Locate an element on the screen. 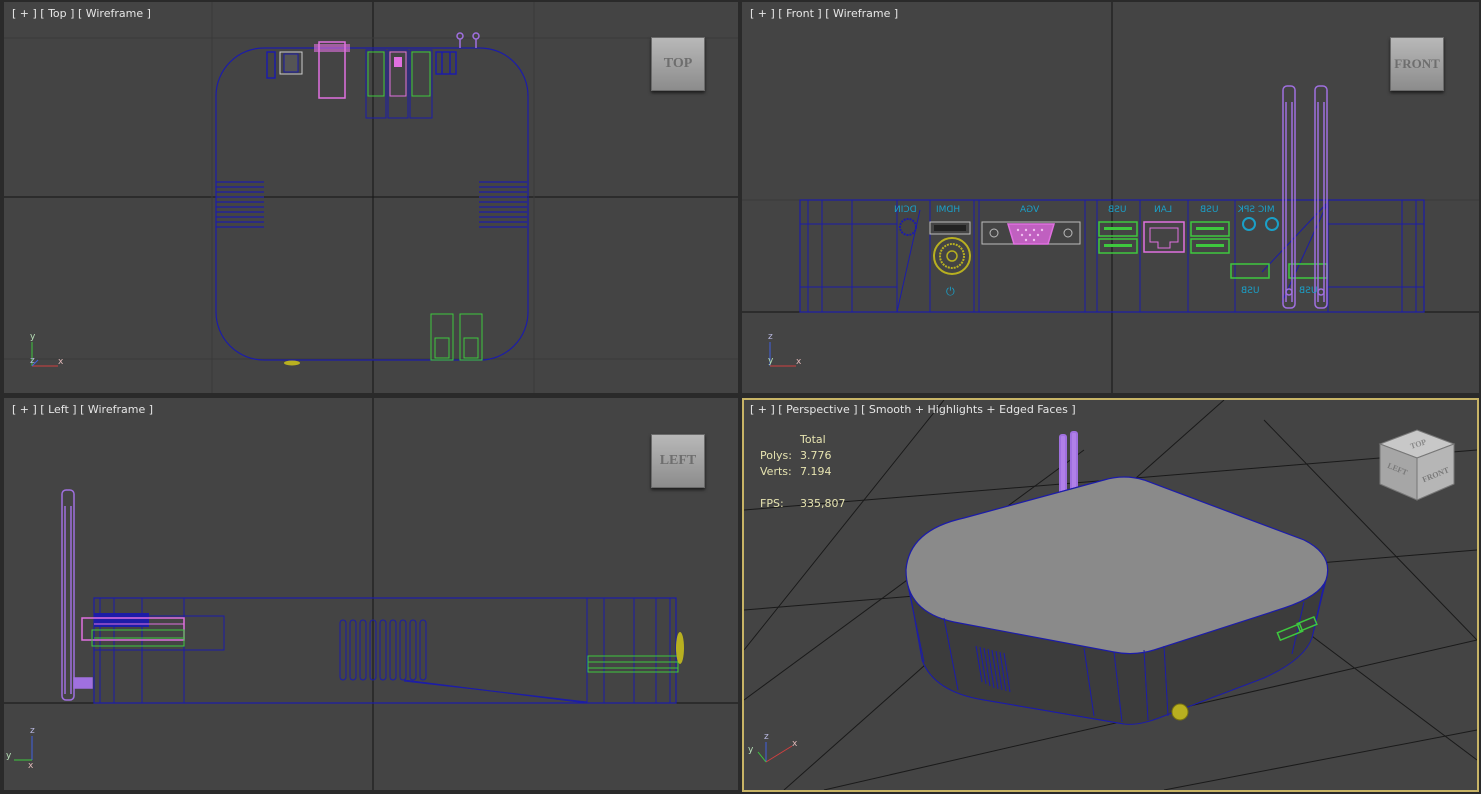 The image size is (1481, 794). viewcube-front: FRONT is located at coordinates (1417, 64).